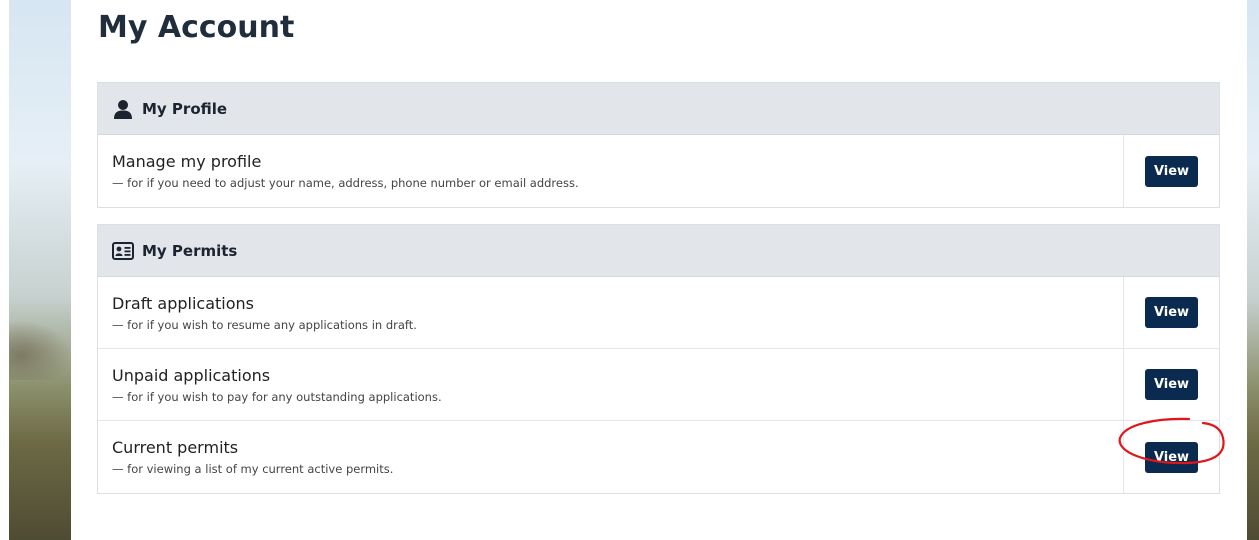 This screenshot has height=540, width=1259. What do you see at coordinates (191, 375) in the screenshot?
I see `row-label: Unpaid applications` at bounding box center [191, 375].